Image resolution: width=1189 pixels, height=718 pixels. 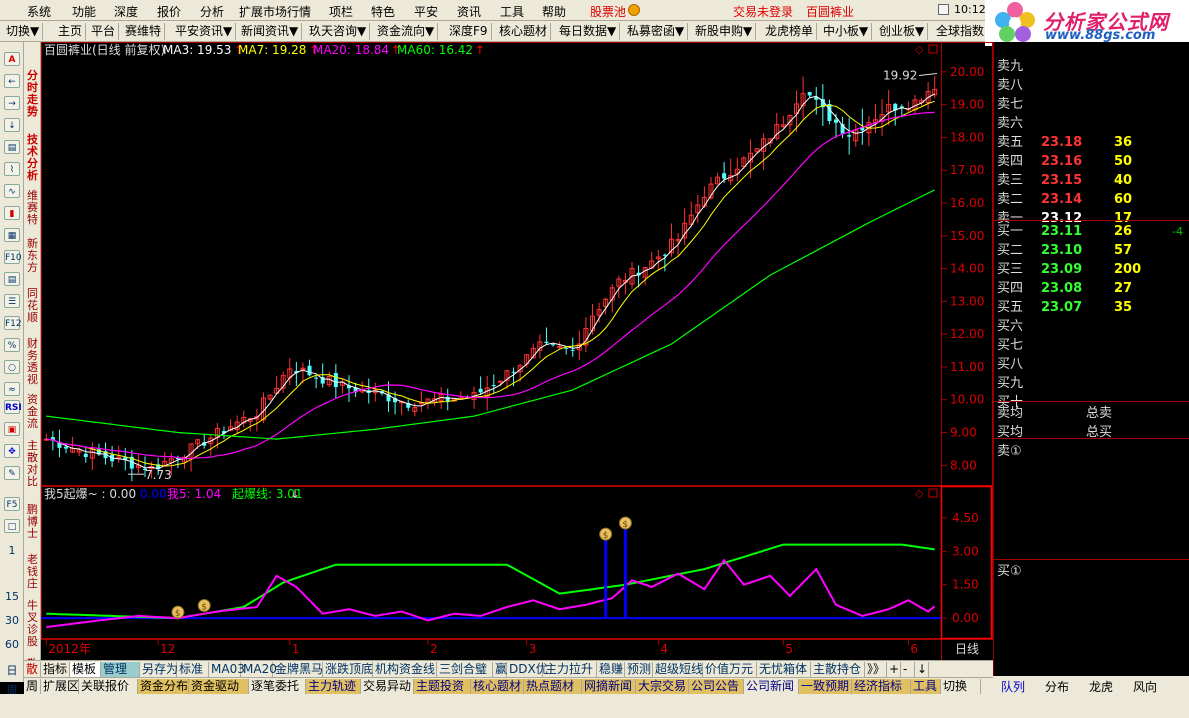 What do you see at coordinates (348, 669) in the screenshot?
I see `indicator-tab-8: 涨跌顶底` at bounding box center [348, 669].